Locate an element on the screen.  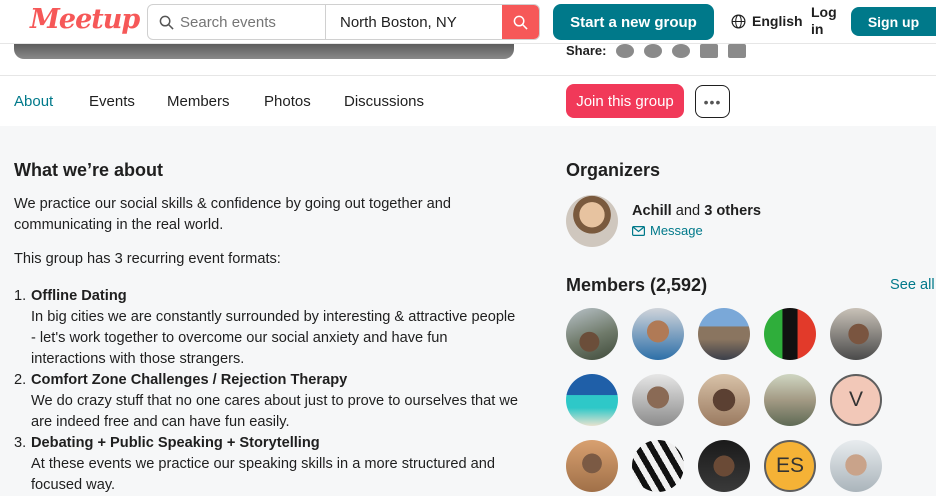
organizer-name: Achill is located at coordinates (652, 211).